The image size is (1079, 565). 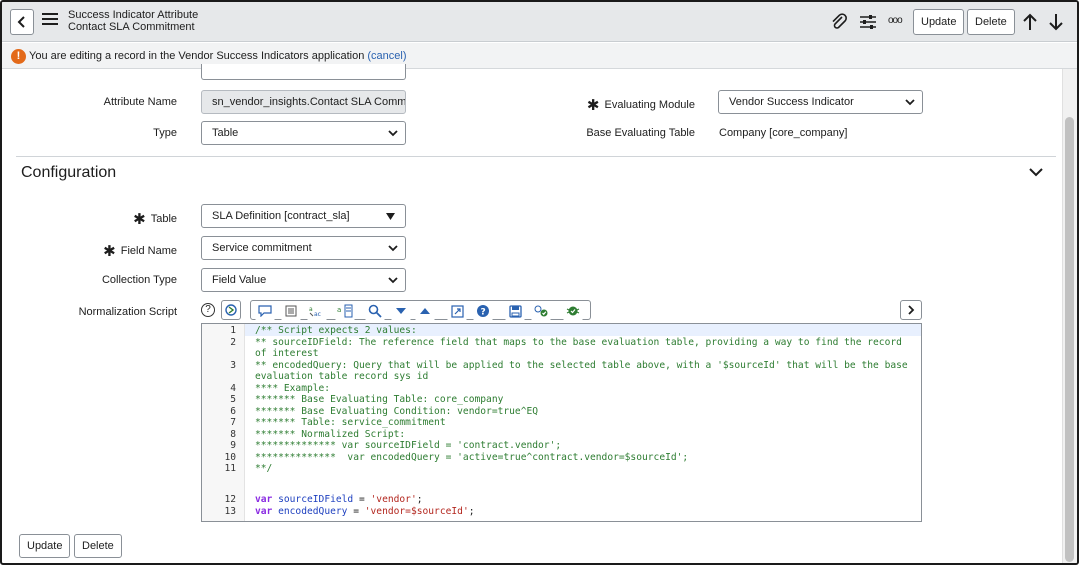 I want to click on replace-all-button: a, so click(x=345, y=311).